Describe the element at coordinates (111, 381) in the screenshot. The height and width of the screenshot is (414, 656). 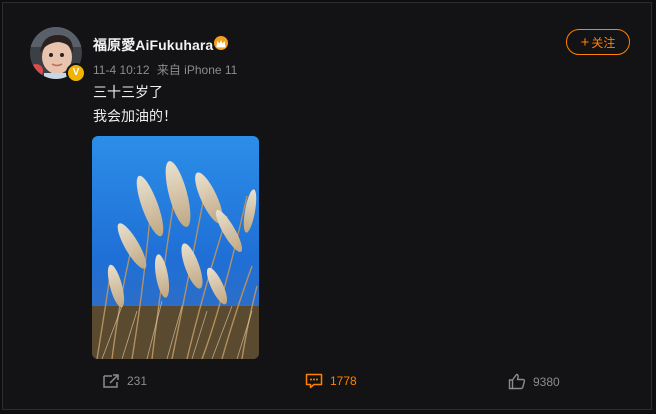
I see `repost-icon` at that location.